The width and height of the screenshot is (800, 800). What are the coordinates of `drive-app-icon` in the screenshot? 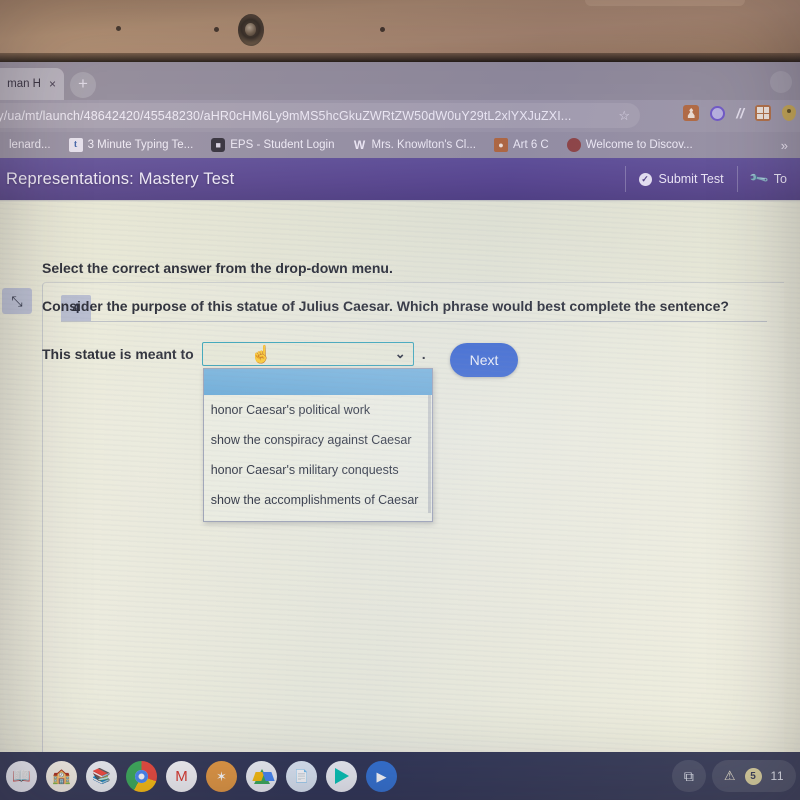 It's located at (261, 776).